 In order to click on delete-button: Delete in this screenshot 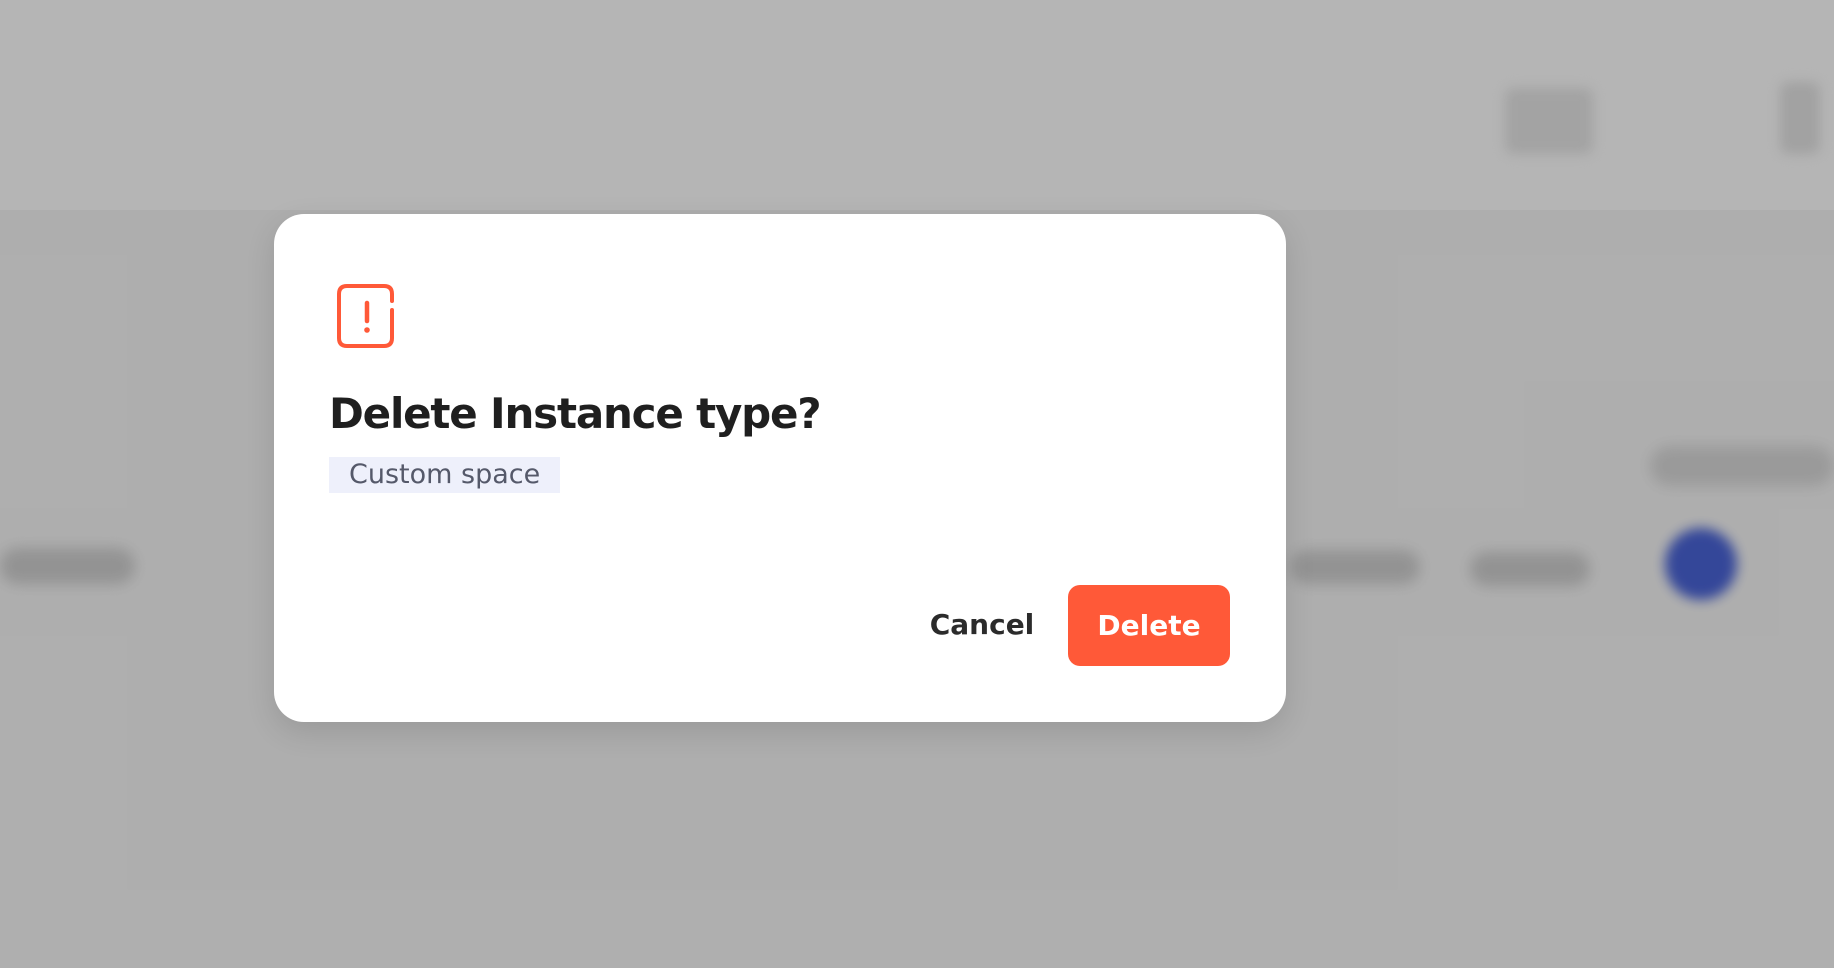, I will do `click(1149, 625)`.